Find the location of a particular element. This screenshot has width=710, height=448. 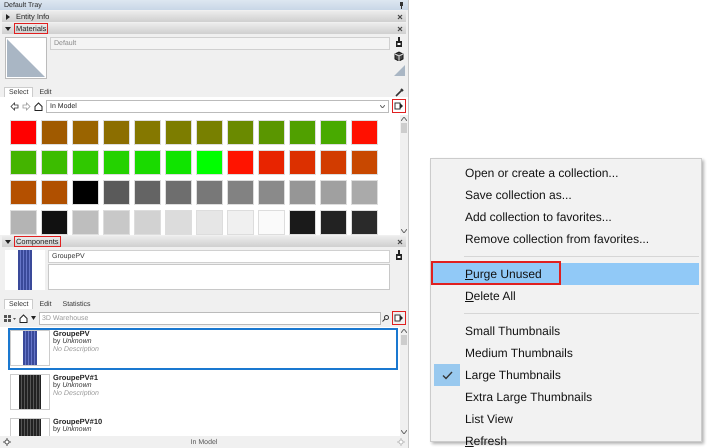

material-thumbnail is located at coordinates (26, 58).